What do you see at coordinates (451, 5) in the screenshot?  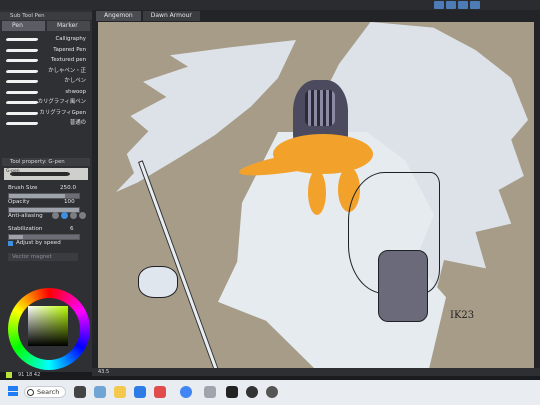 I see `select-tool-icon` at bounding box center [451, 5].